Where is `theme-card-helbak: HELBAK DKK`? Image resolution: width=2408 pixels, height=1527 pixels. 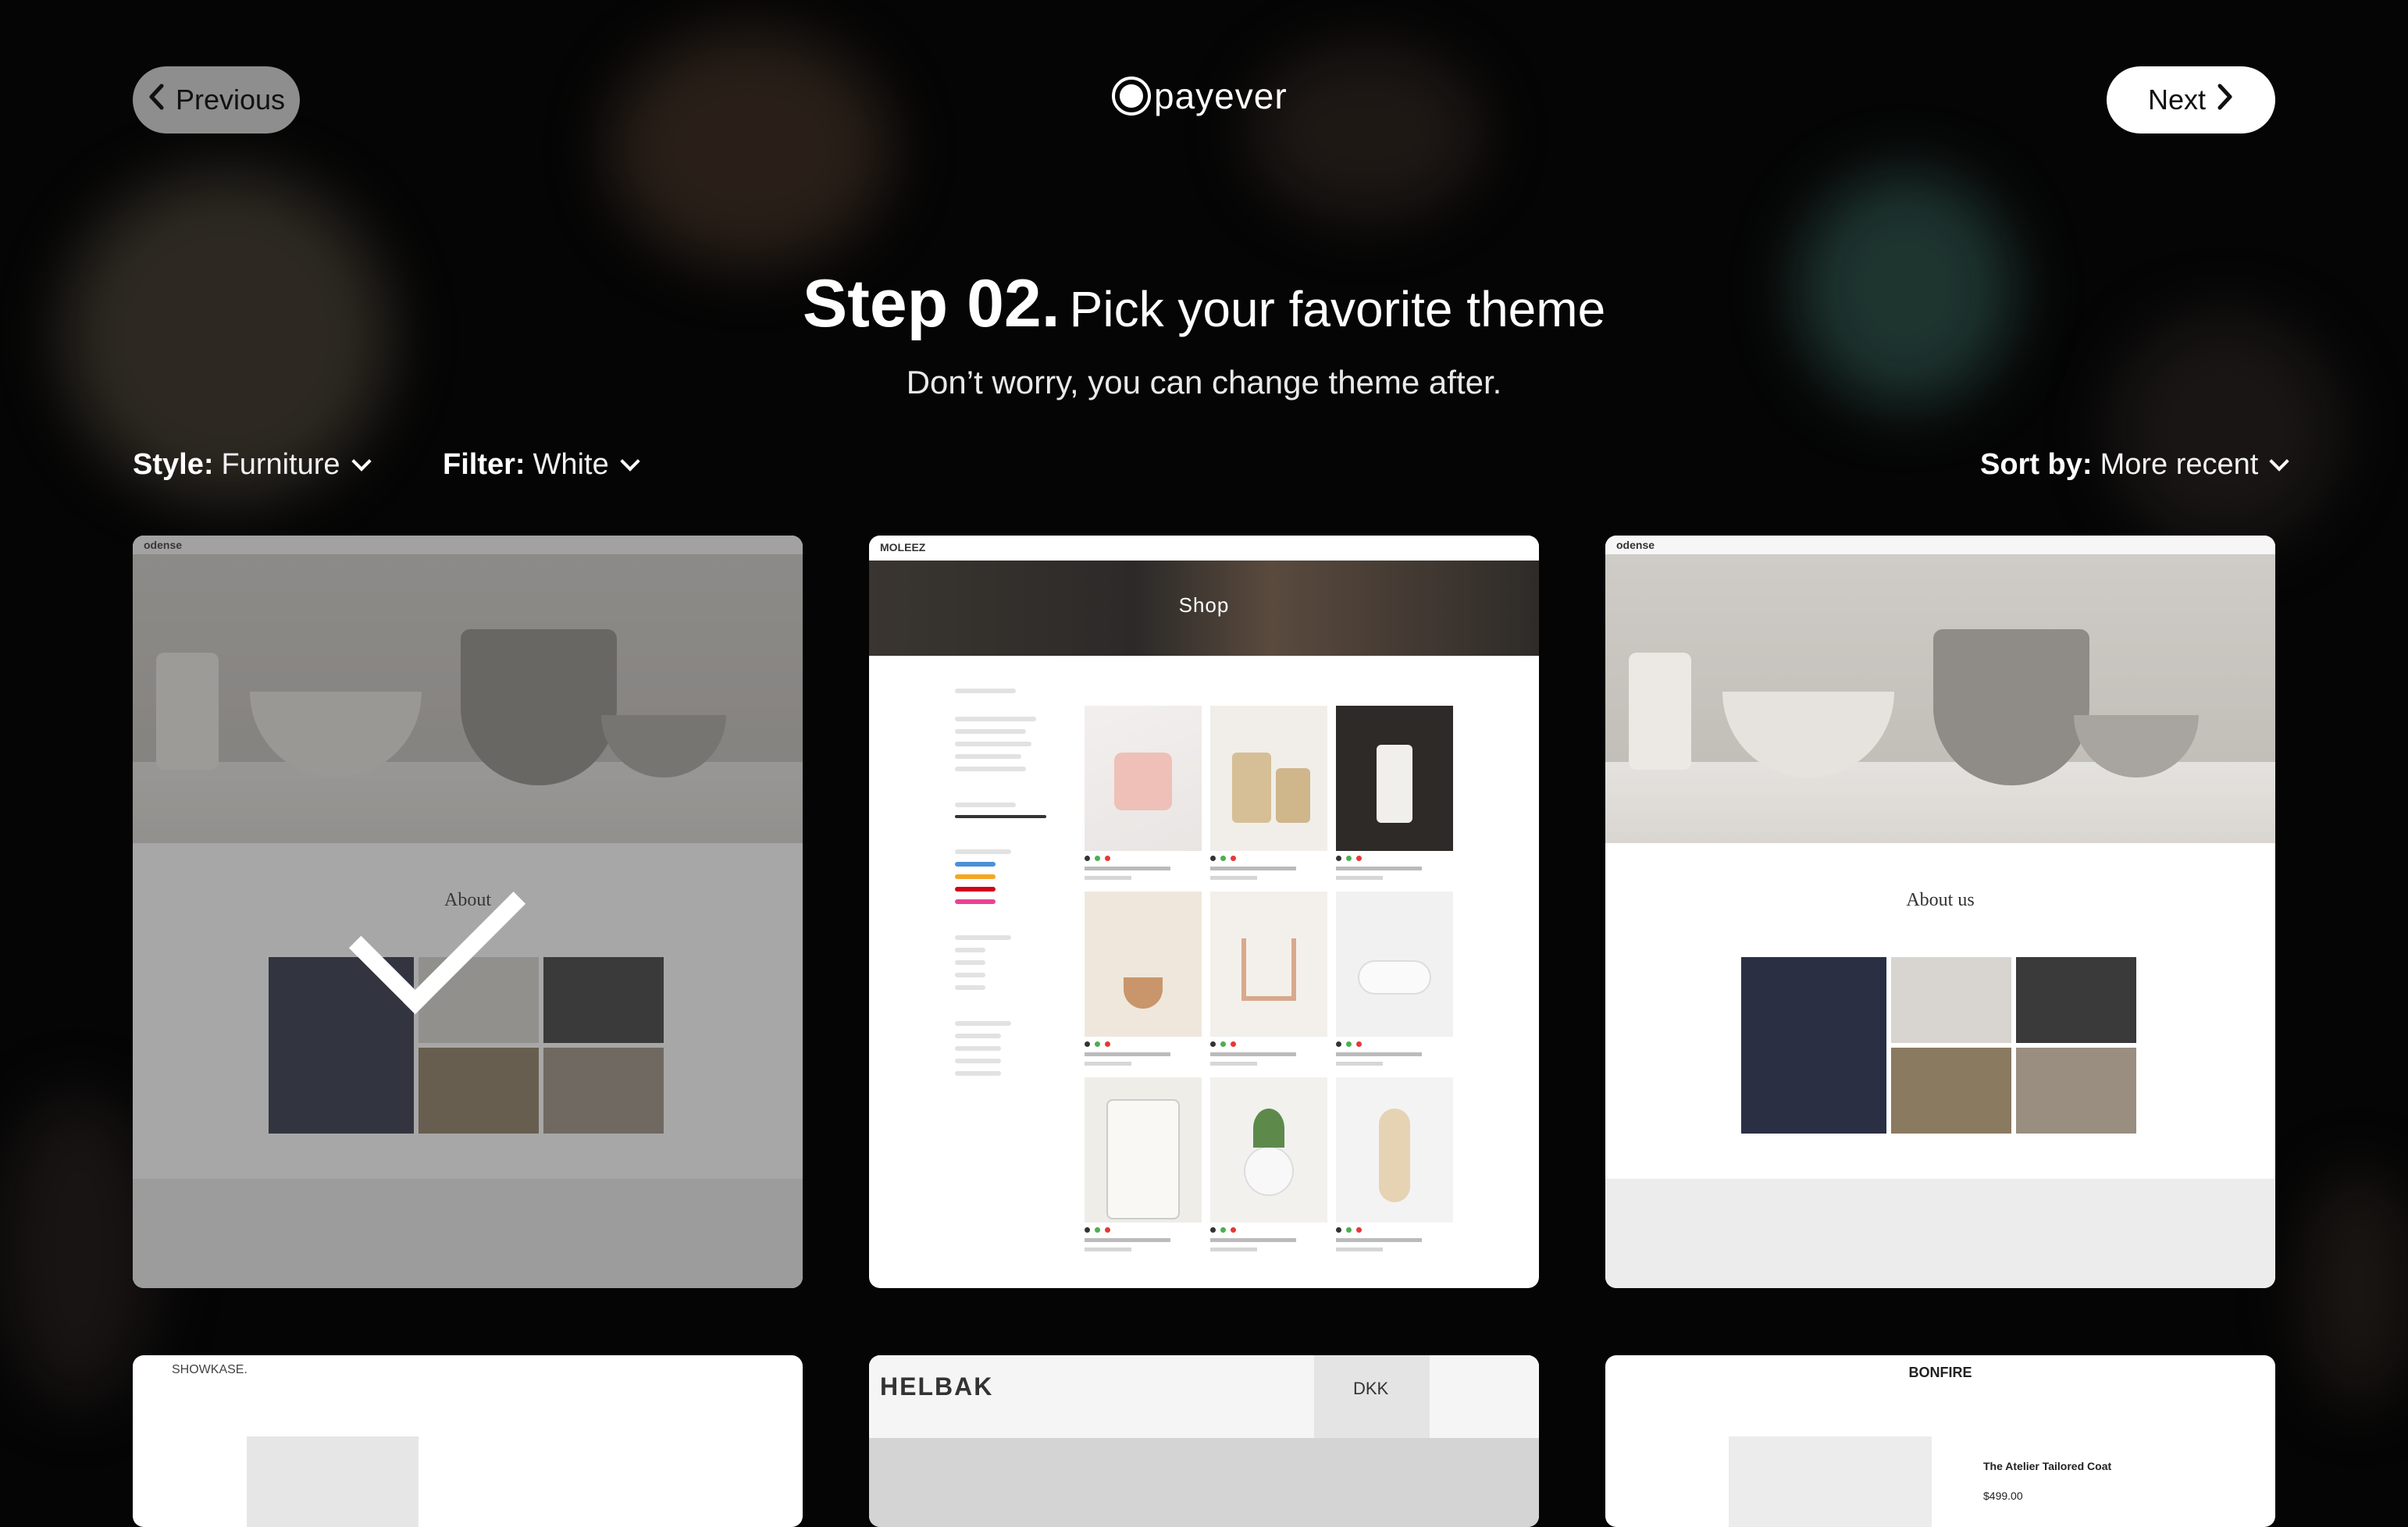
theme-card-helbak: HELBAK DKK is located at coordinates (1204, 1441).